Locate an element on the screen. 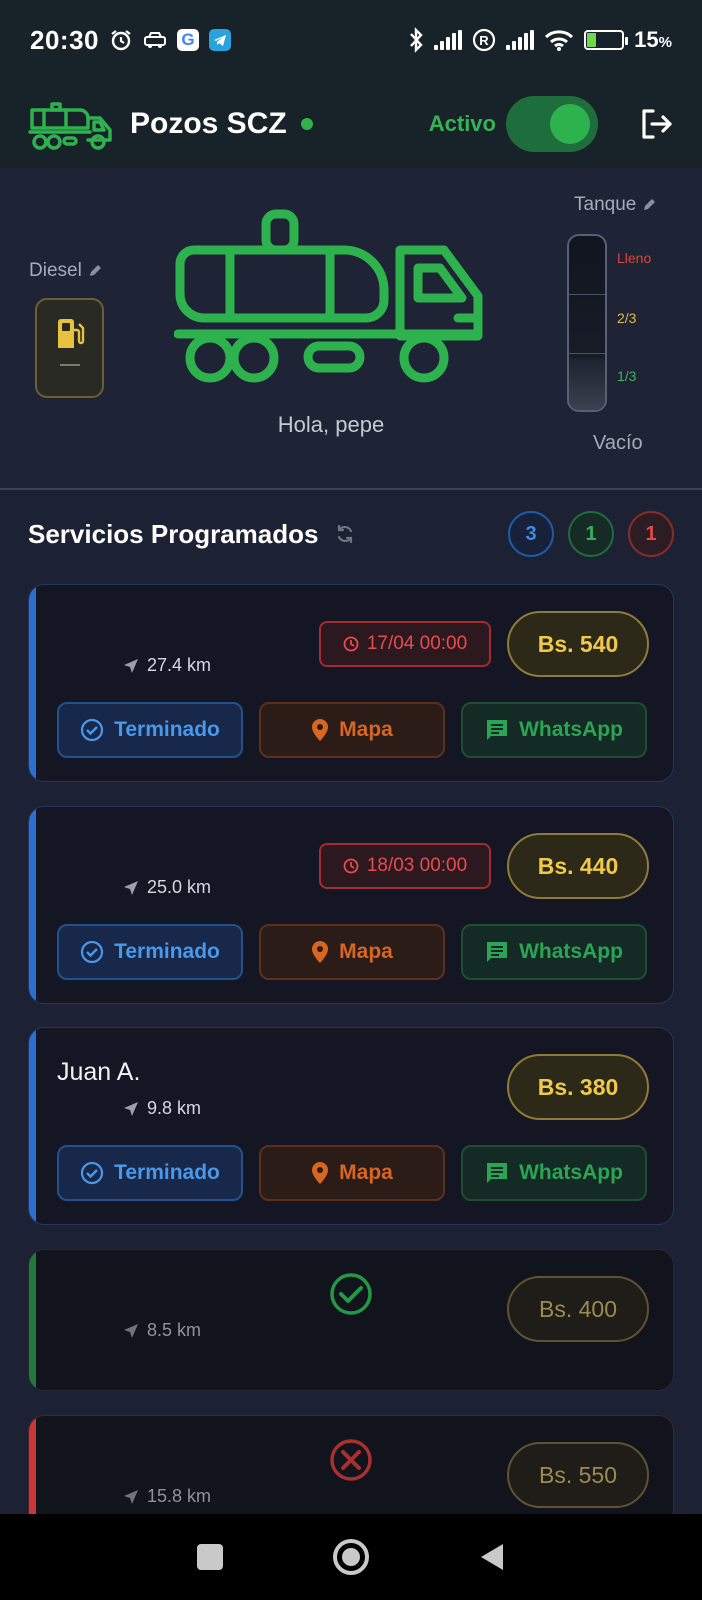 This screenshot has width=702, height=1600. distance-value: 27.4 km is located at coordinates (179, 665).